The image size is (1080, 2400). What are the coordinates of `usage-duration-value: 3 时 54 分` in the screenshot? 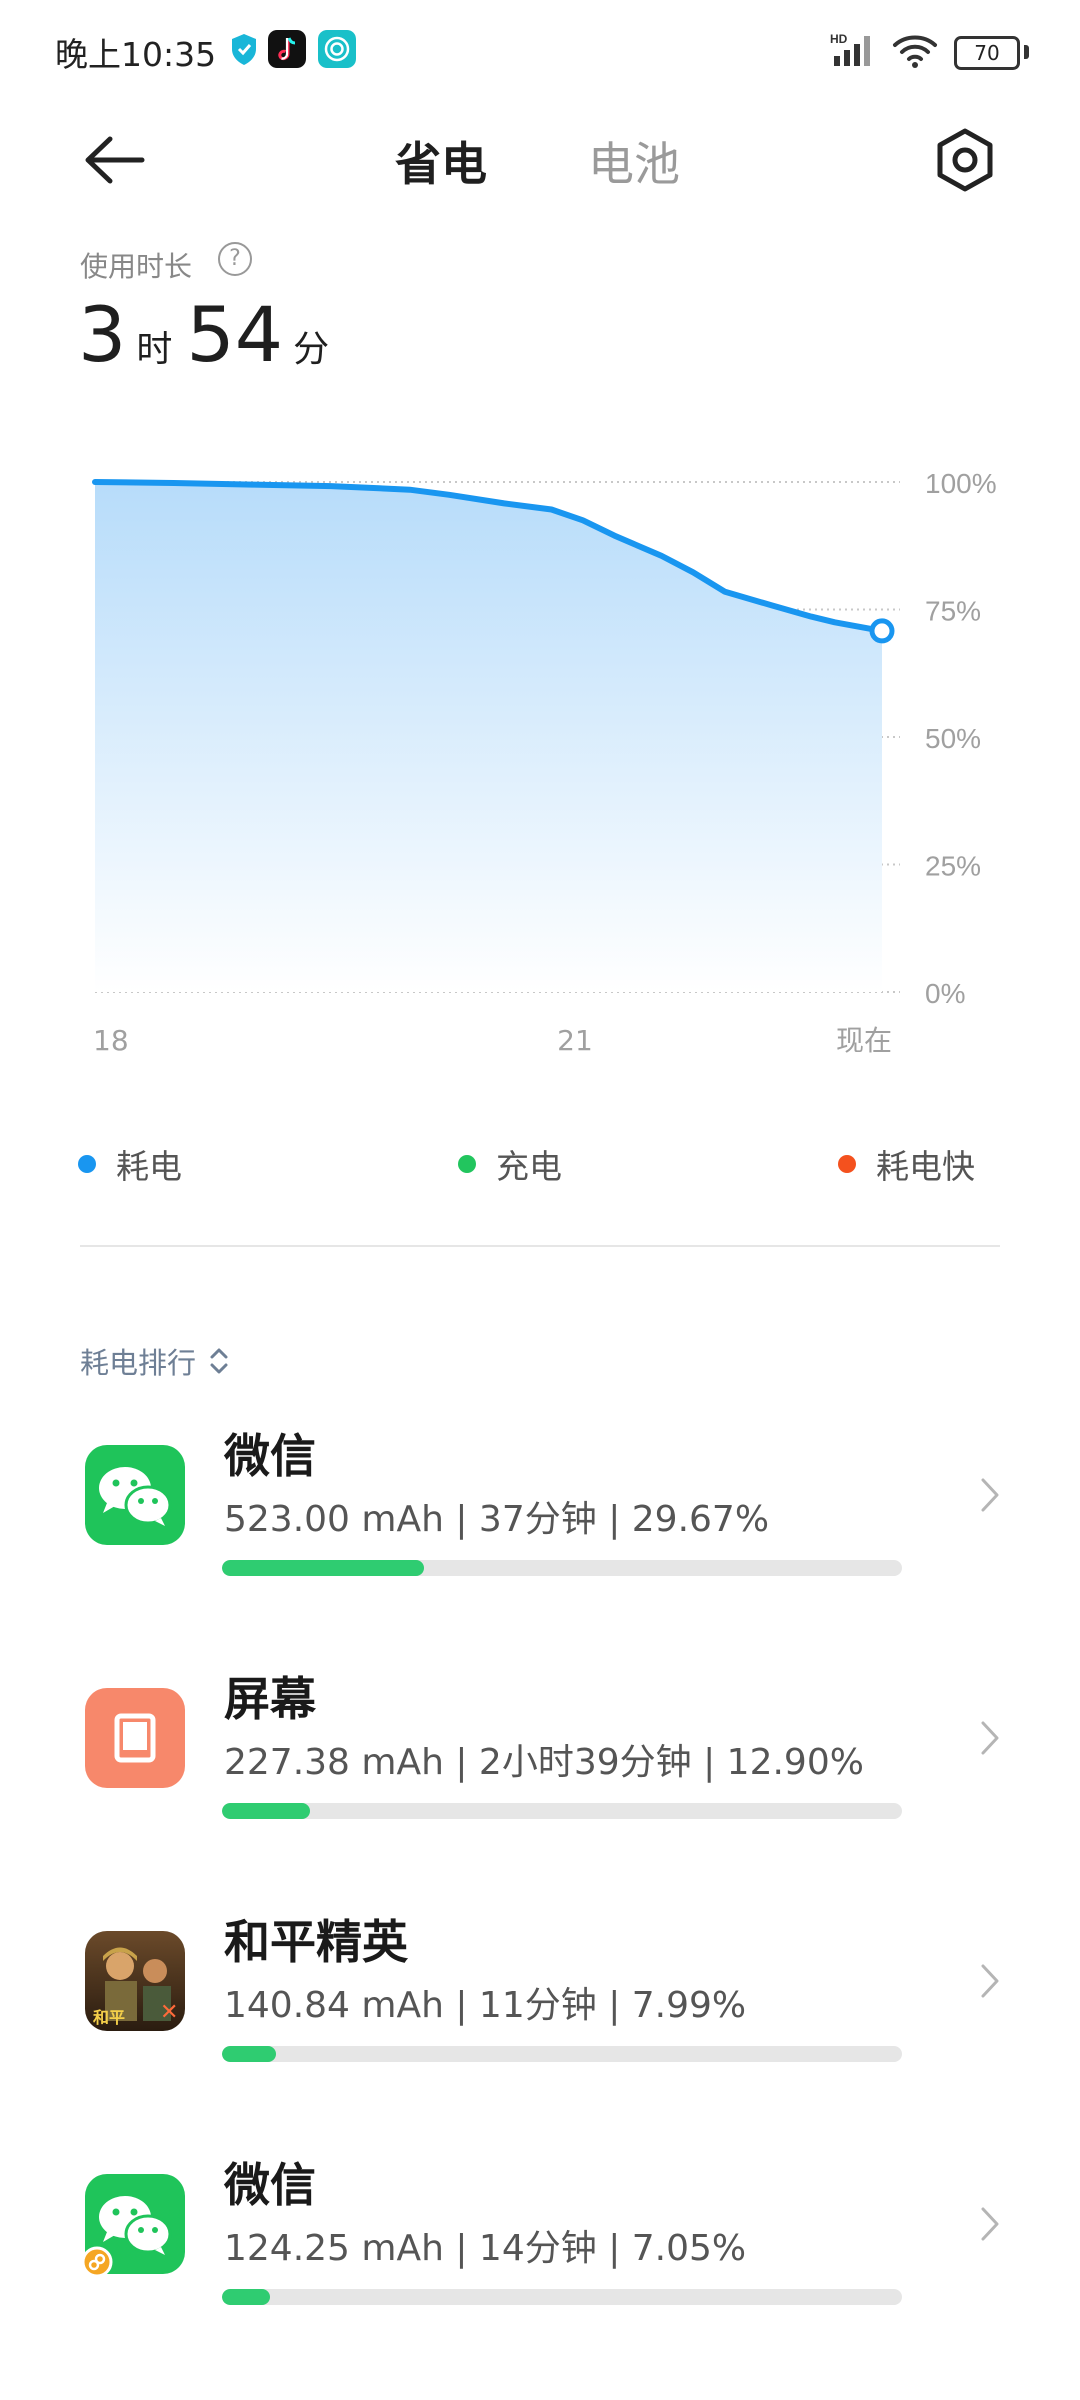 It's located at (210, 334).